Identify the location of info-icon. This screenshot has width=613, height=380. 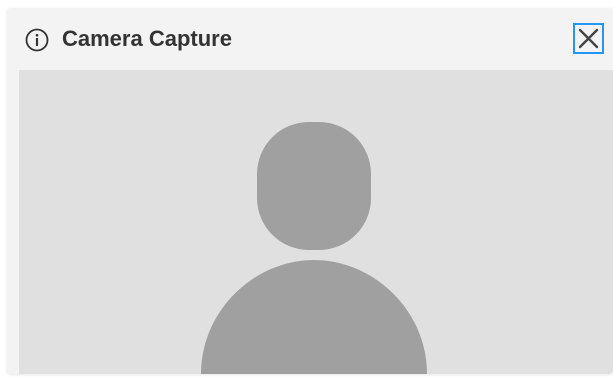
(37, 40).